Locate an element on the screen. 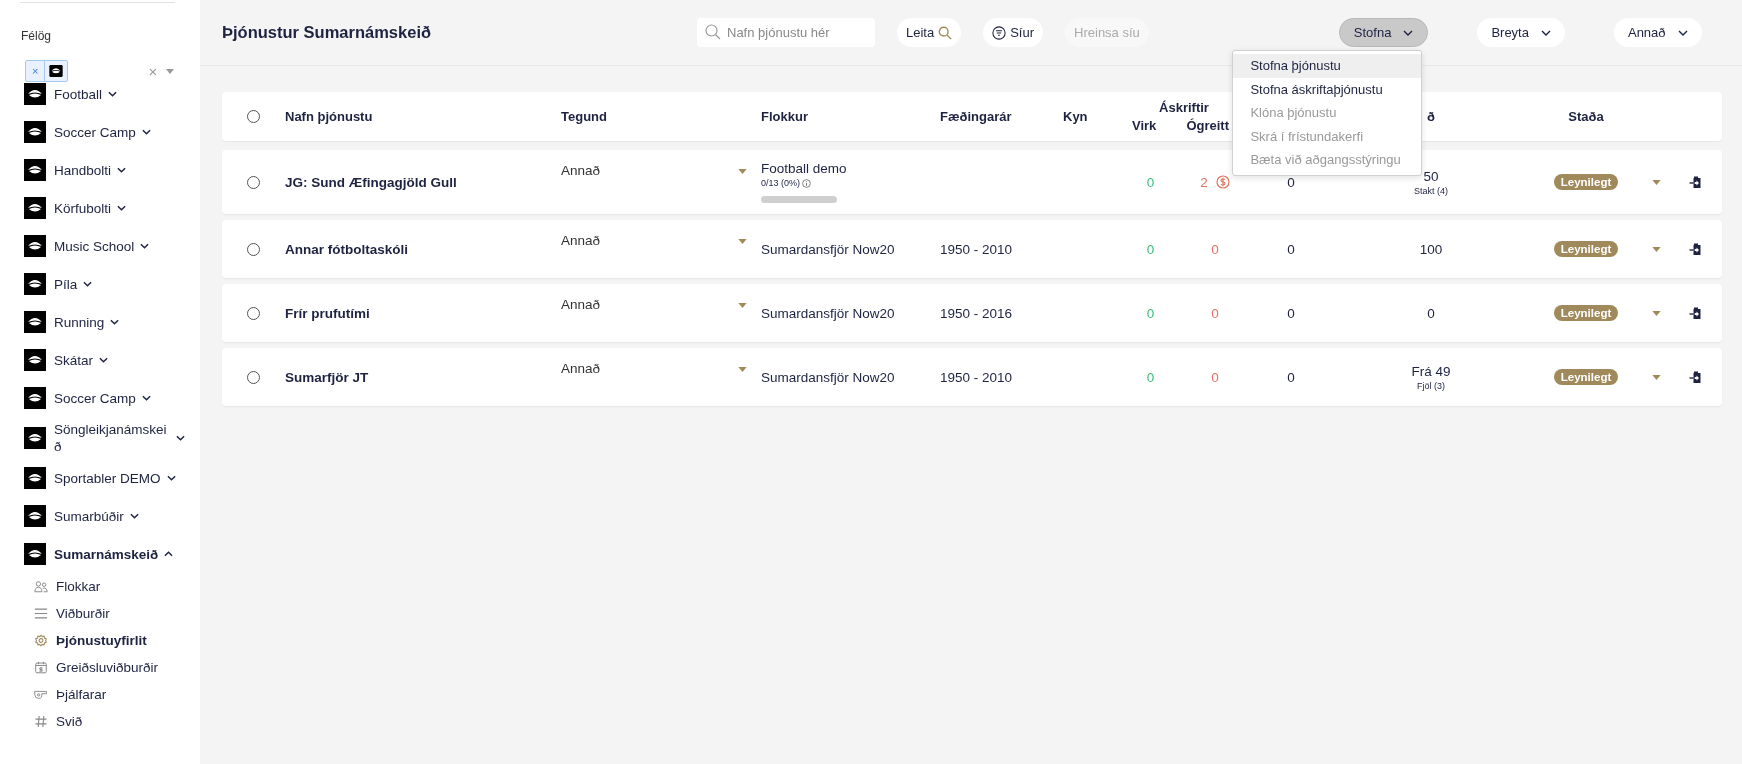 This screenshot has height=764, width=1742. menu-item: Stofna áskriftaþjónustu is located at coordinates (1327, 89).